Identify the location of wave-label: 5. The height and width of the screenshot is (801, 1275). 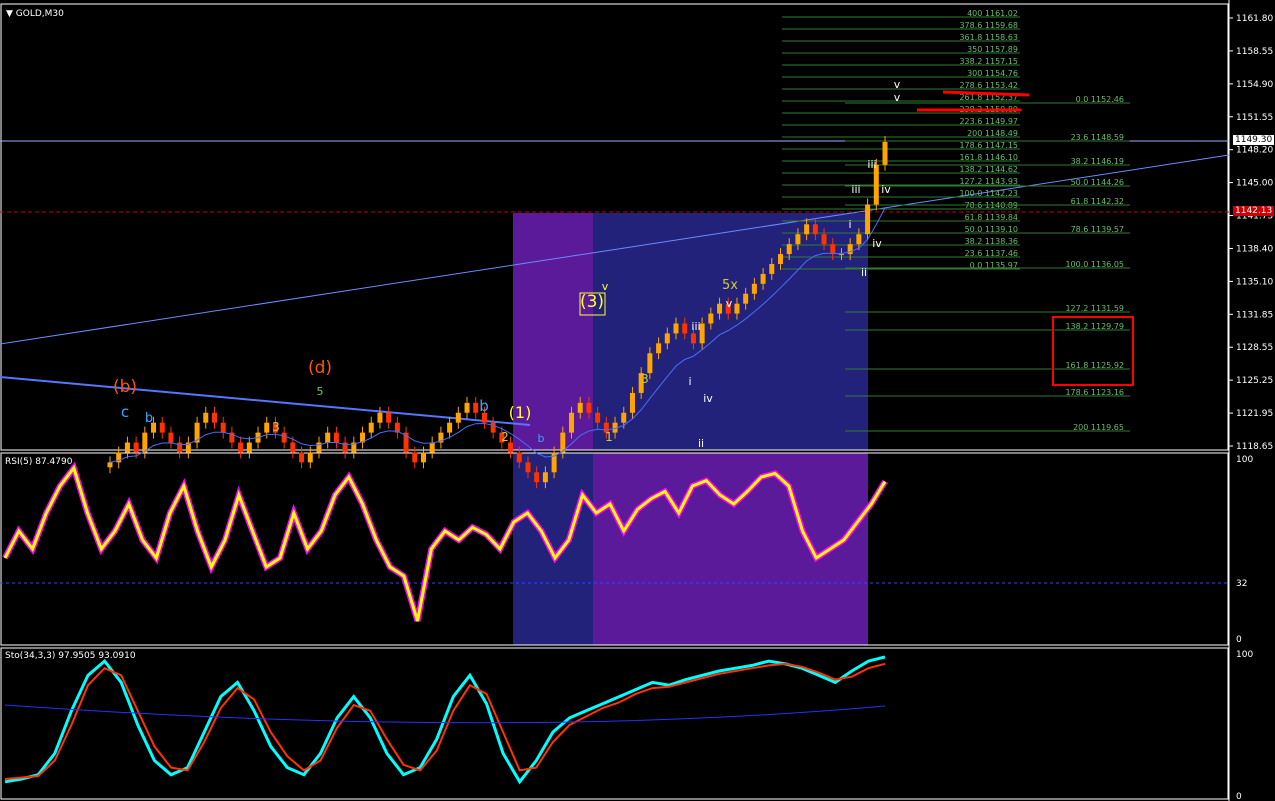
(320, 391).